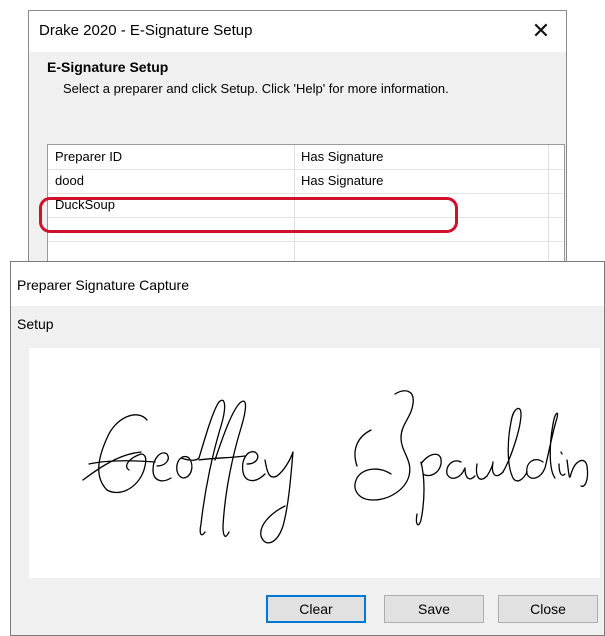 Image resolution: width=605 pixels, height=636 pixels. I want to click on save-button: Save, so click(434, 609).